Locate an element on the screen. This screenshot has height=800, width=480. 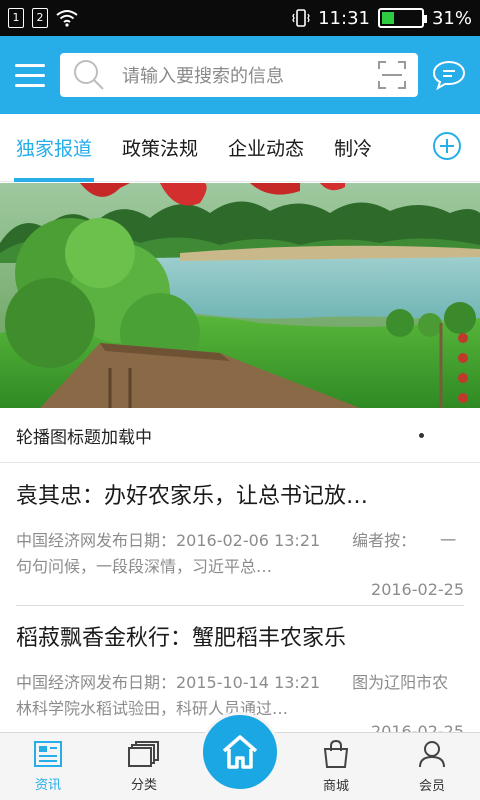
category-tabs: 独家报道 政策法规 企业动态 制冷 is located at coordinates (240, 148).